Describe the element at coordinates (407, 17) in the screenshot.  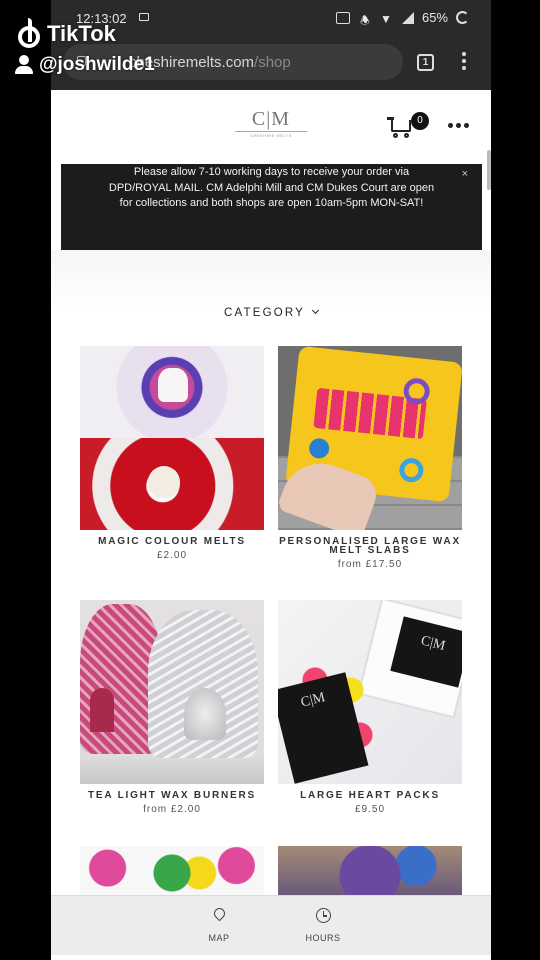
I see `signal-icon` at that location.